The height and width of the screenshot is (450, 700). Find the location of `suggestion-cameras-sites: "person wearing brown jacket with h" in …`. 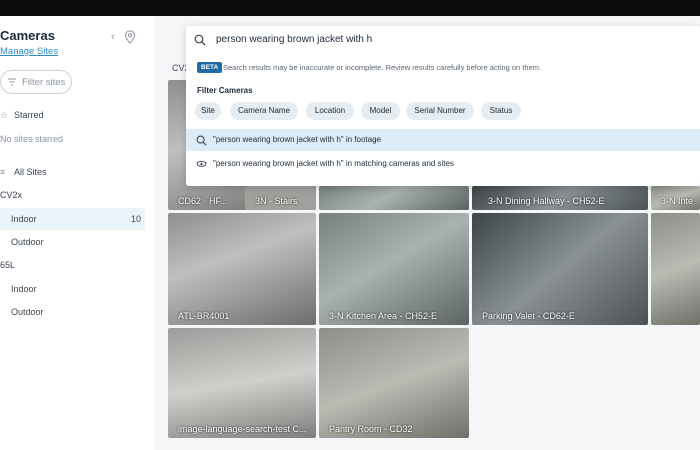

suggestion-cameras-sites: "person wearing brown jacket with h" in … is located at coordinates (443, 164).